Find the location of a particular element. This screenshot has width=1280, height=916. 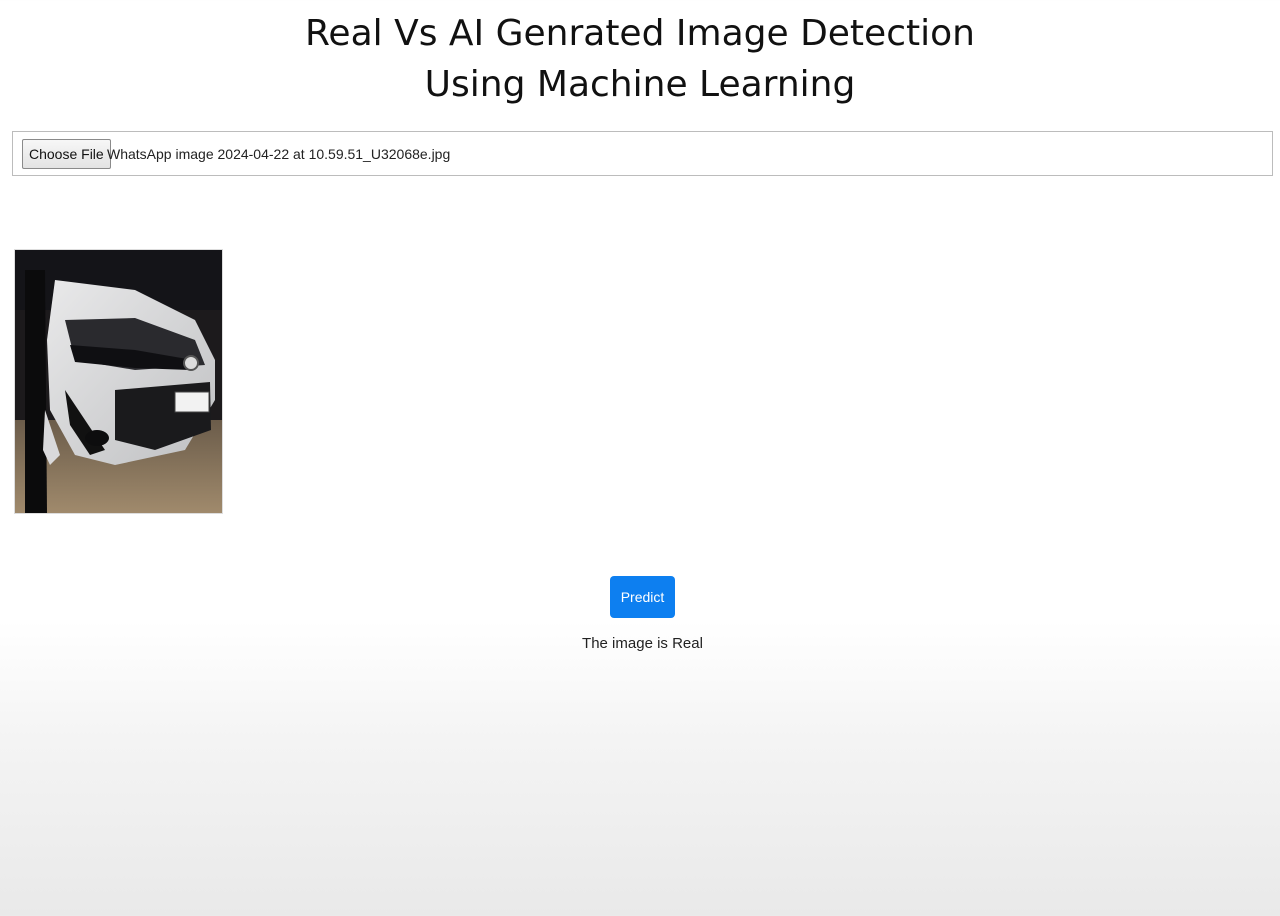

choose-file-button: Choose File is located at coordinates (66, 154).